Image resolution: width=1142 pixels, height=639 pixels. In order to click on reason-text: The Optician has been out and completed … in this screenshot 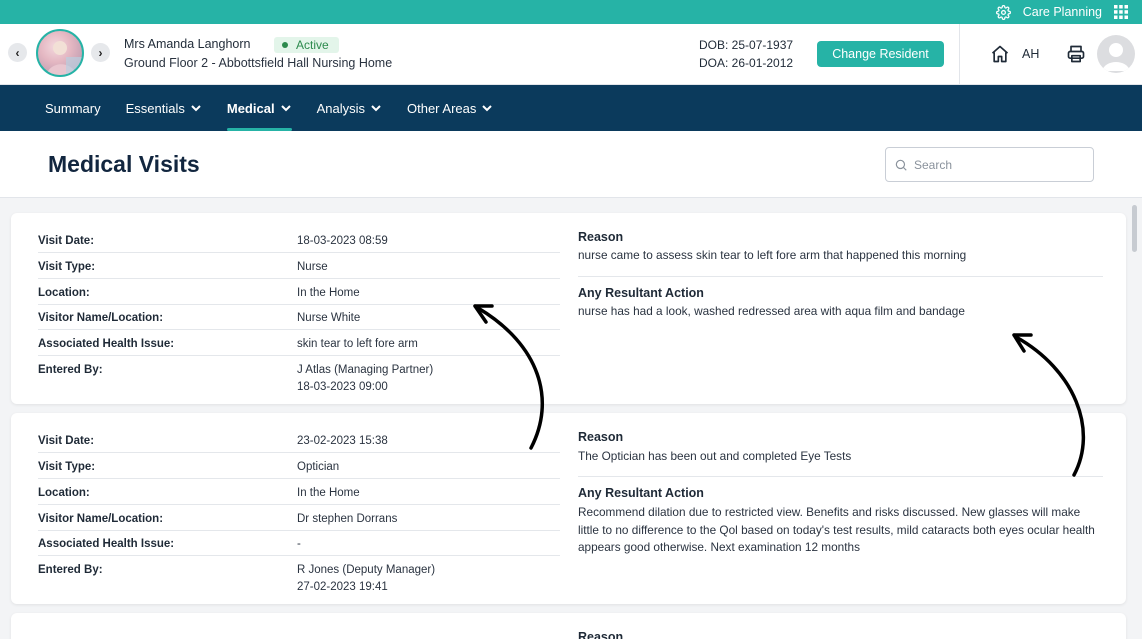, I will do `click(715, 456)`.